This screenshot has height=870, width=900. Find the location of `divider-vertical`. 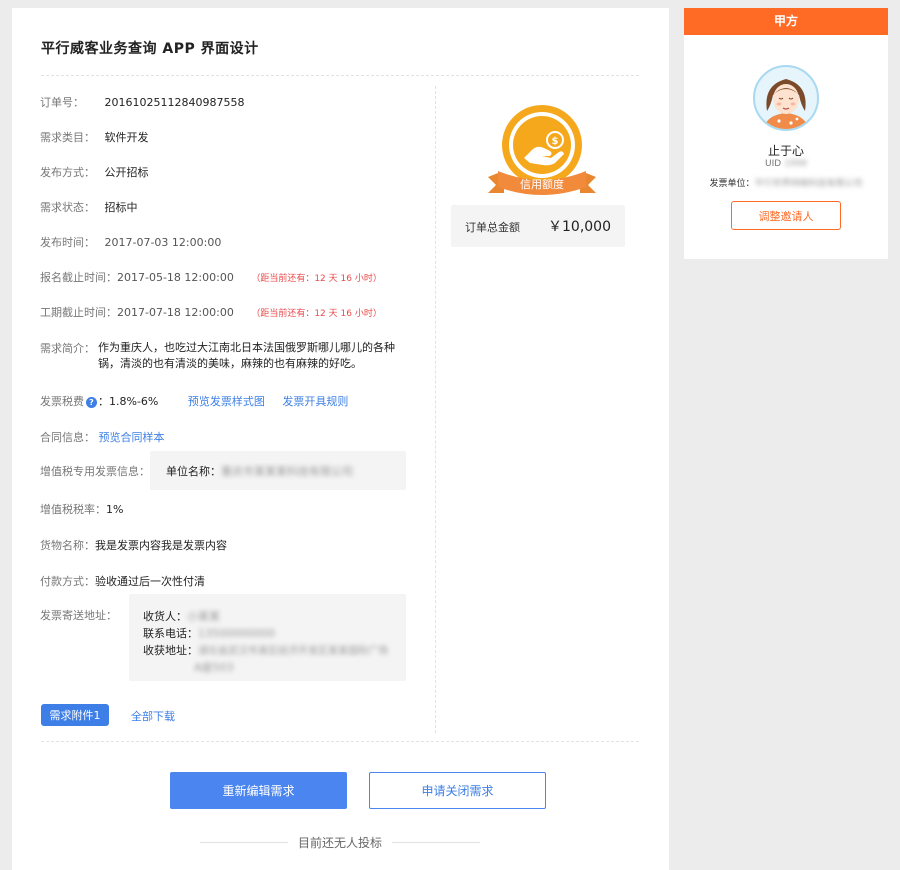

divider-vertical is located at coordinates (435, 409).